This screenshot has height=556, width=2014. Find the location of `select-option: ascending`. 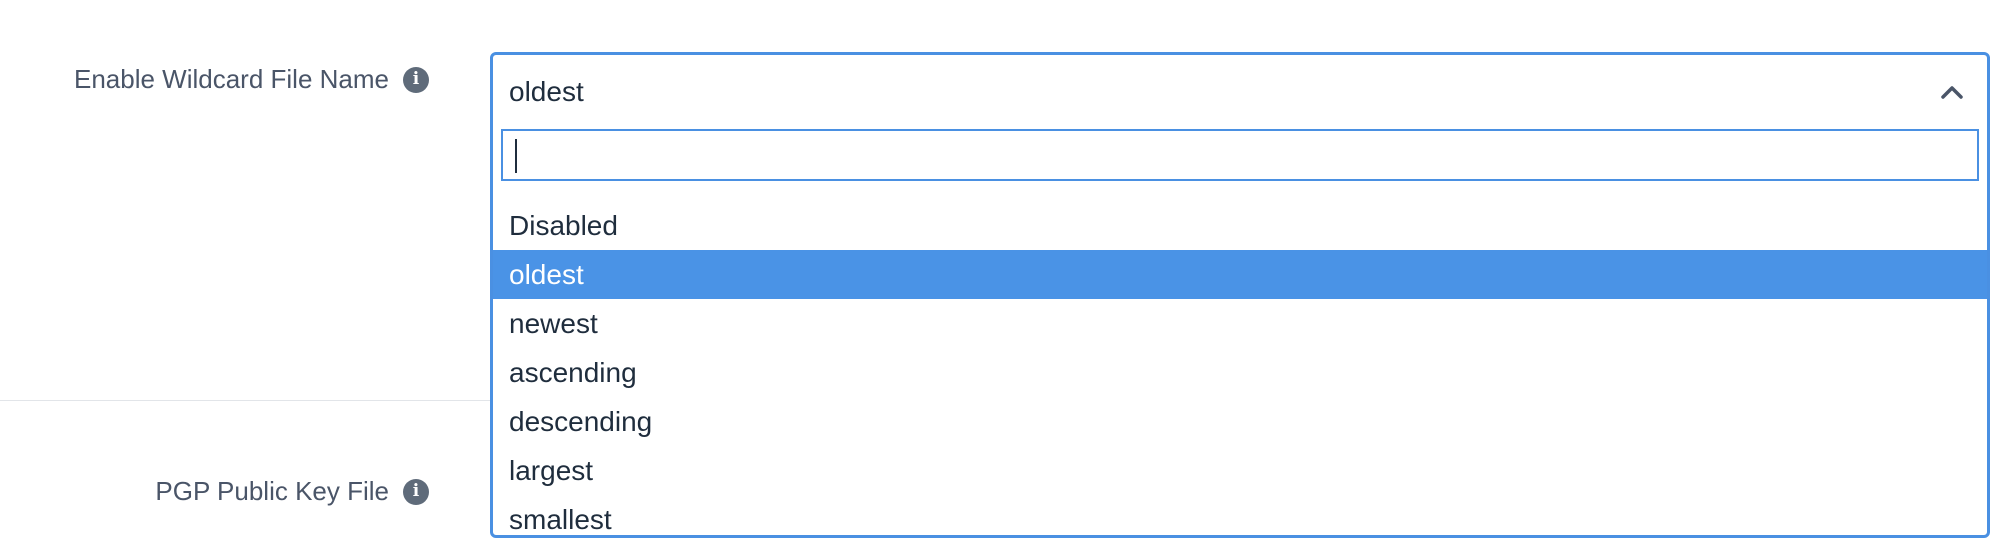

select-option: ascending is located at coordinates (1240, 372).